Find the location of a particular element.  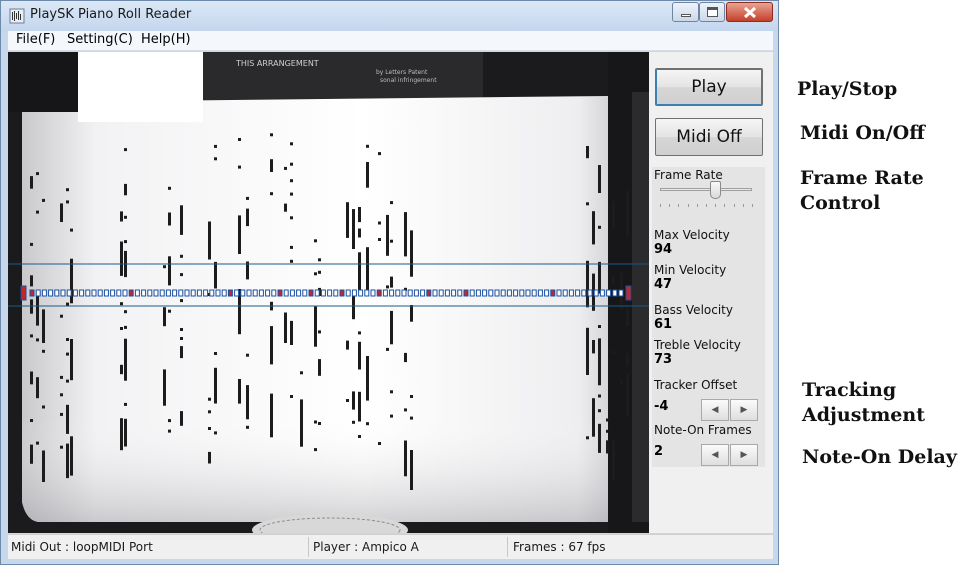

note-on-frames-label: Note-On Frames is located at coordinates (703, 430).